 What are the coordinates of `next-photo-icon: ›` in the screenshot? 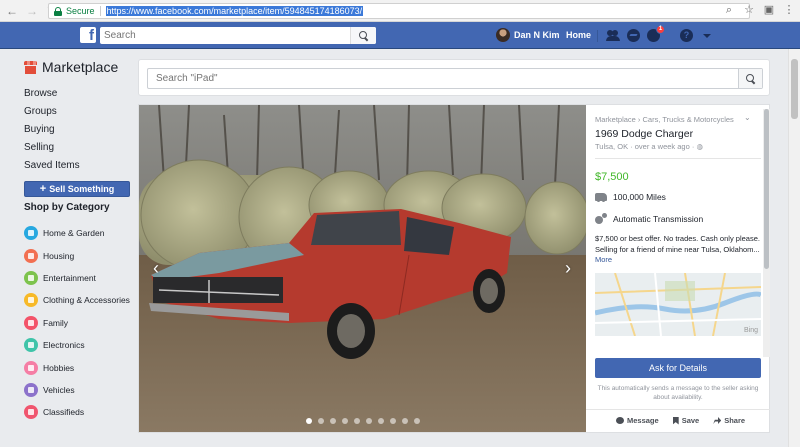 It's located at (568, 268).